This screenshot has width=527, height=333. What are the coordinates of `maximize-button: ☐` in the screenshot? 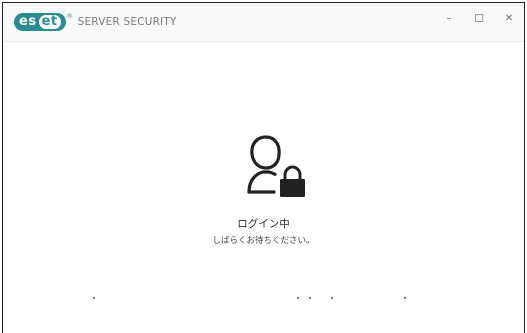 It's located at (479, 18).